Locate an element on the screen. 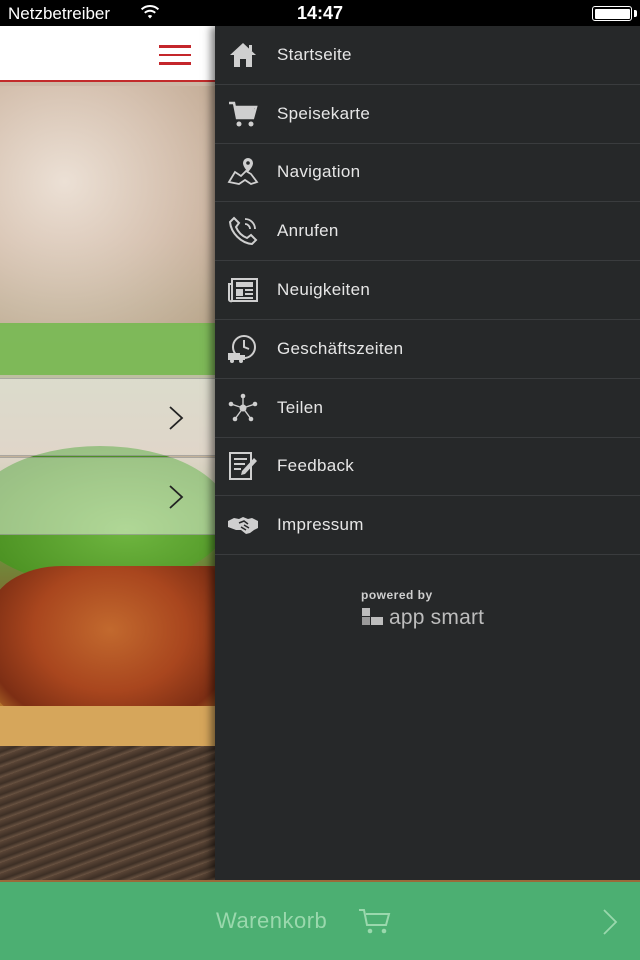 This screenshot has height=960, width=640. menu-item-teilen: Teilen is located at coordinates (427, 408).